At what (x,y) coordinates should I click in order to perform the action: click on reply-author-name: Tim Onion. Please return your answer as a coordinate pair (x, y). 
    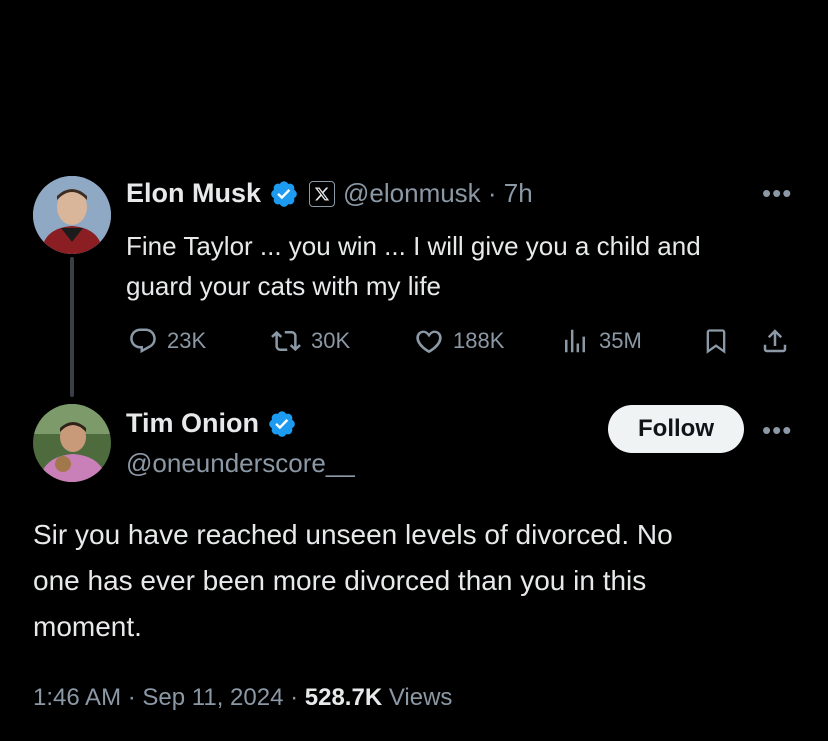
    Looking at the image, I should click on (192, 423).